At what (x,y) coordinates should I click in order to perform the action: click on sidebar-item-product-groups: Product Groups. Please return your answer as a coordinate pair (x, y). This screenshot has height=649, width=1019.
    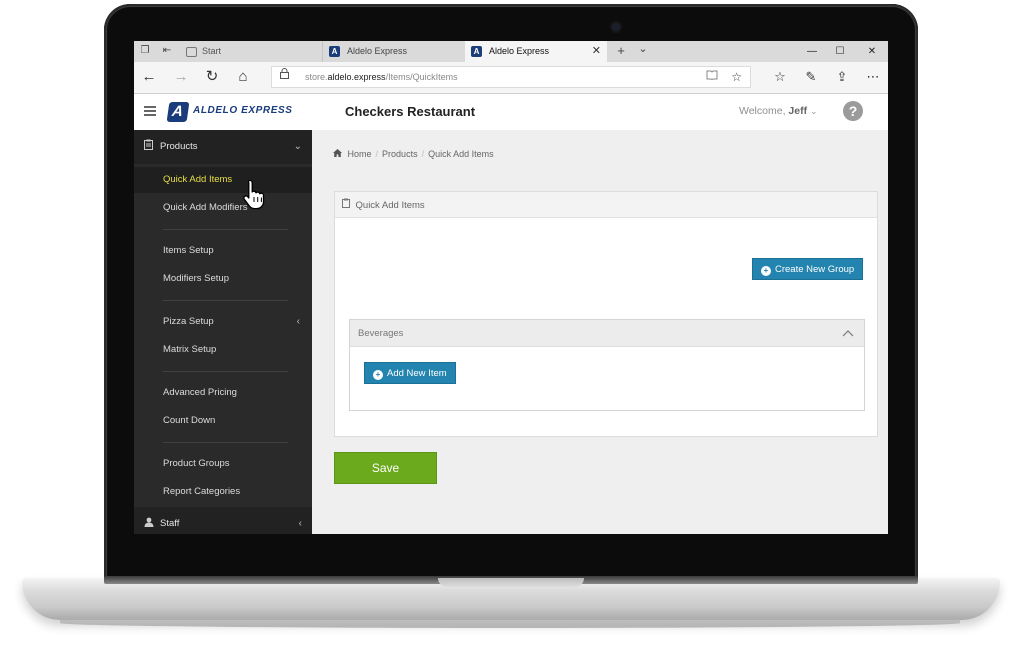
    Looking at the image, I should click on (223, 464).